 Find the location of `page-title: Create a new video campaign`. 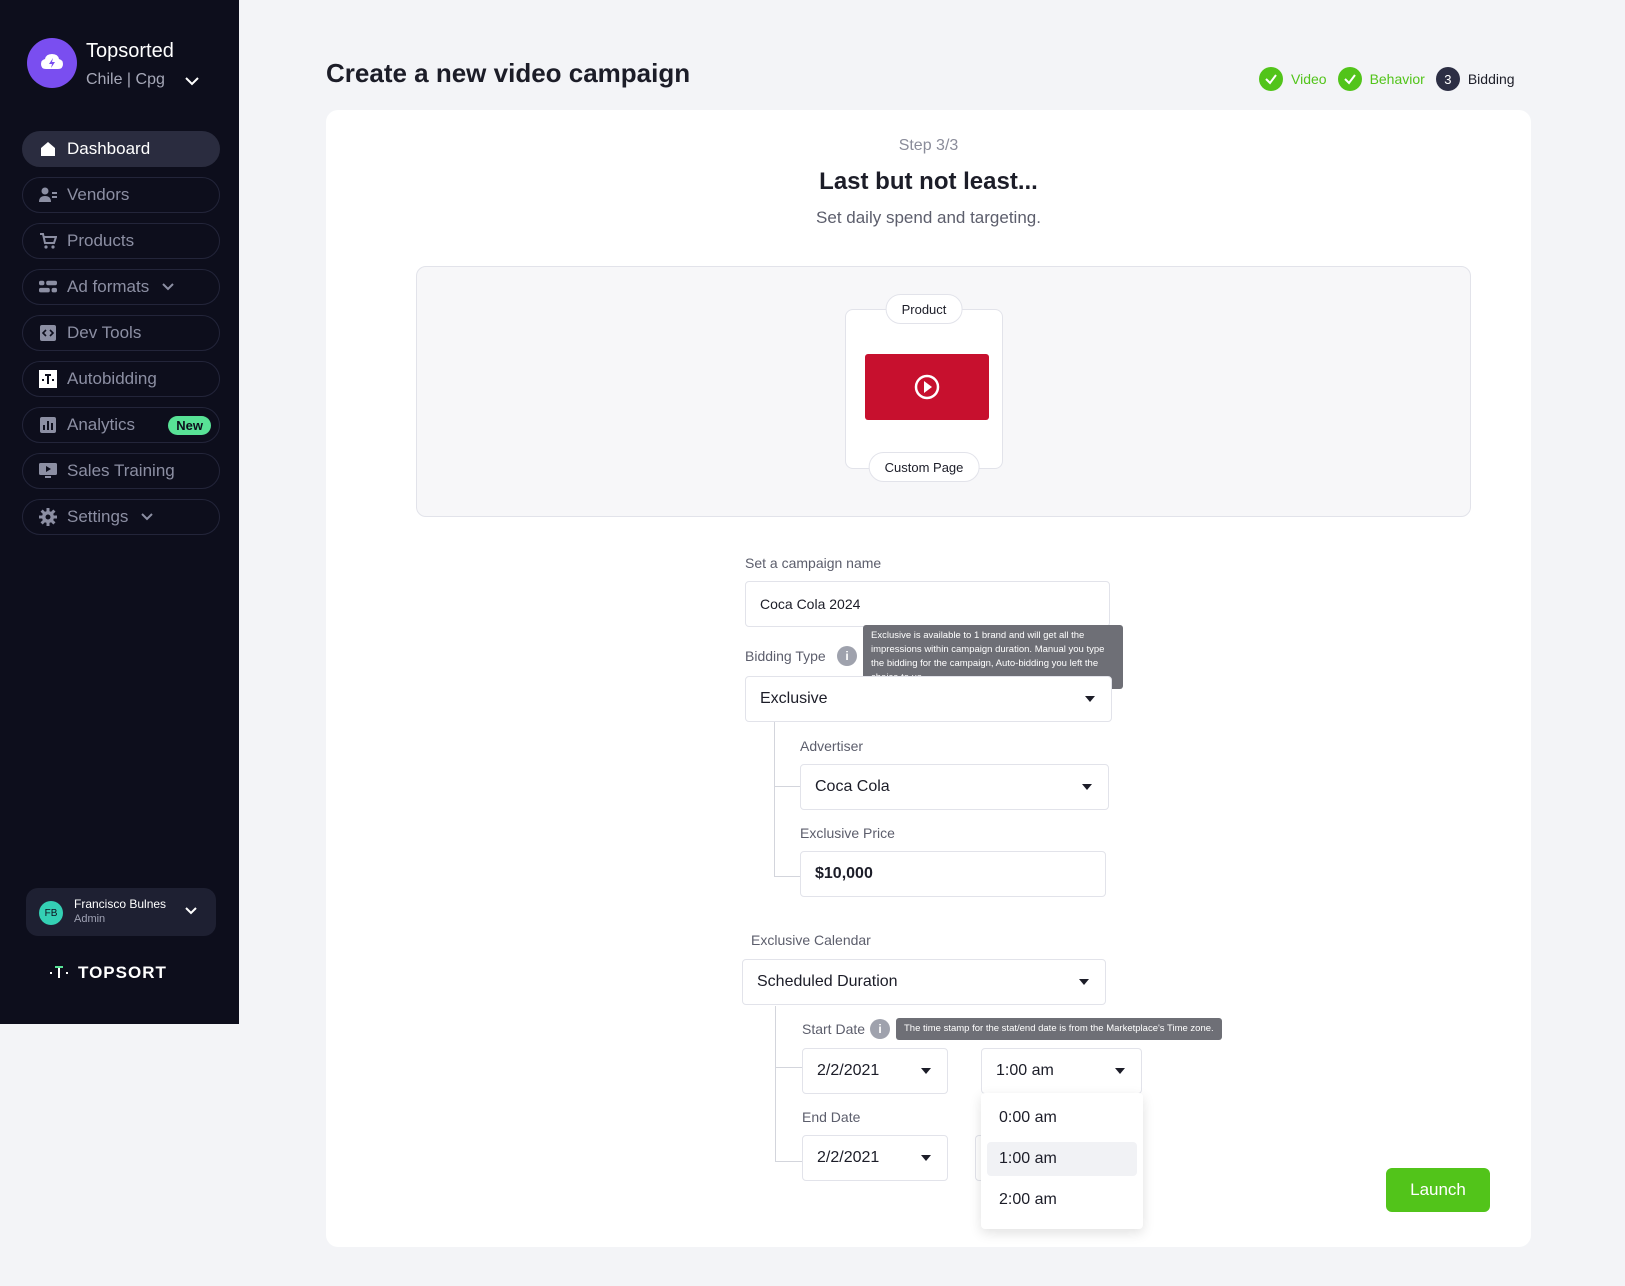

page-title: Create a new video campaign is located at coordinates (508, 73).